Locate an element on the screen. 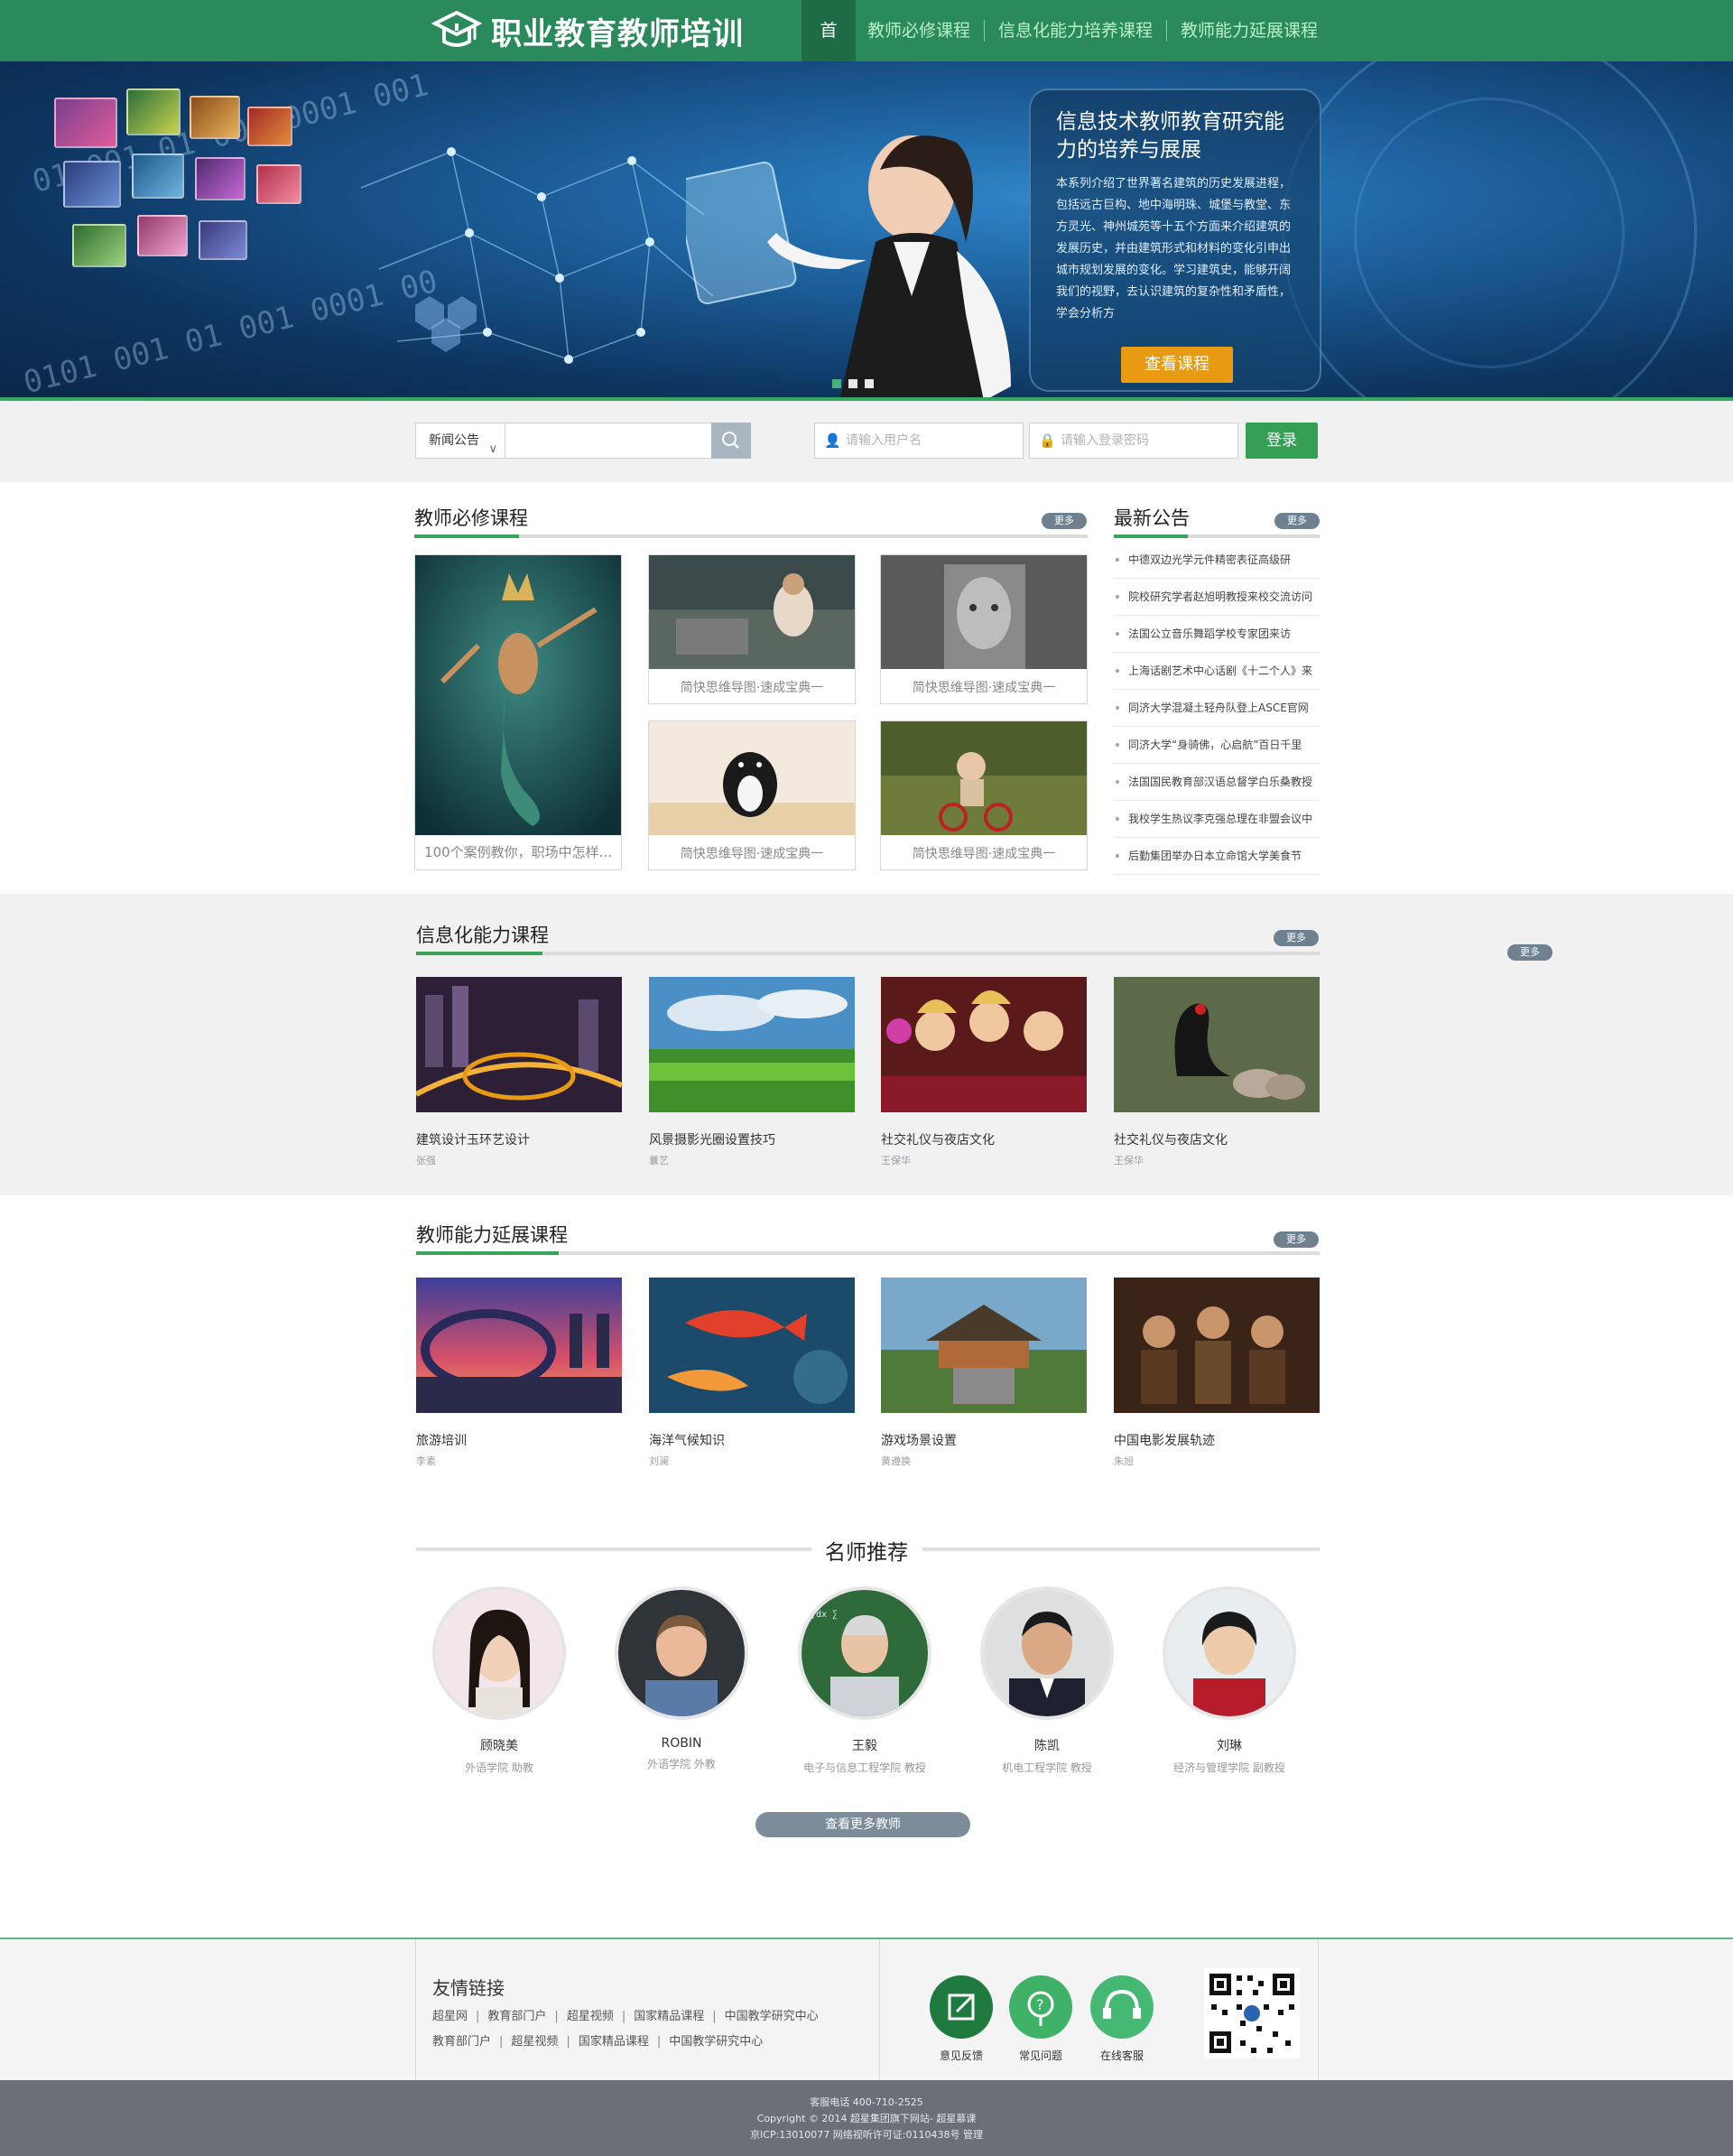 The image size is (1733, 2156). course-tile: 海洋气候知识 刘澜 is located at coordinates (752, 1373).